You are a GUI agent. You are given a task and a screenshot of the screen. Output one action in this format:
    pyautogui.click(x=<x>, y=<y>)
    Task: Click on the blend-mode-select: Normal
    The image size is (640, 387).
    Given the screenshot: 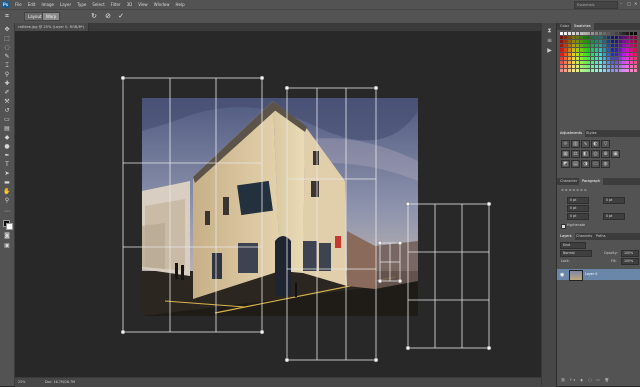 What is the action you would take?
    pyautogui.click(x=576, y=253)
    